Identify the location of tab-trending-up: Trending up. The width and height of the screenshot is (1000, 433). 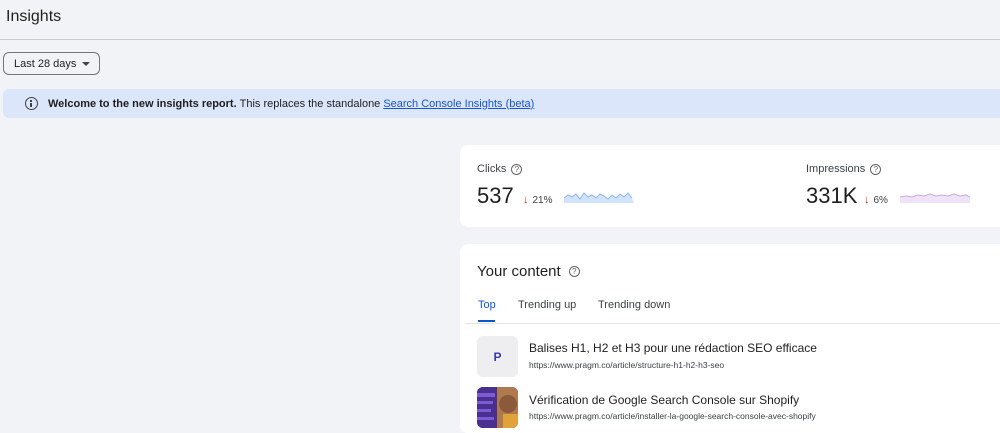
(547, 305).